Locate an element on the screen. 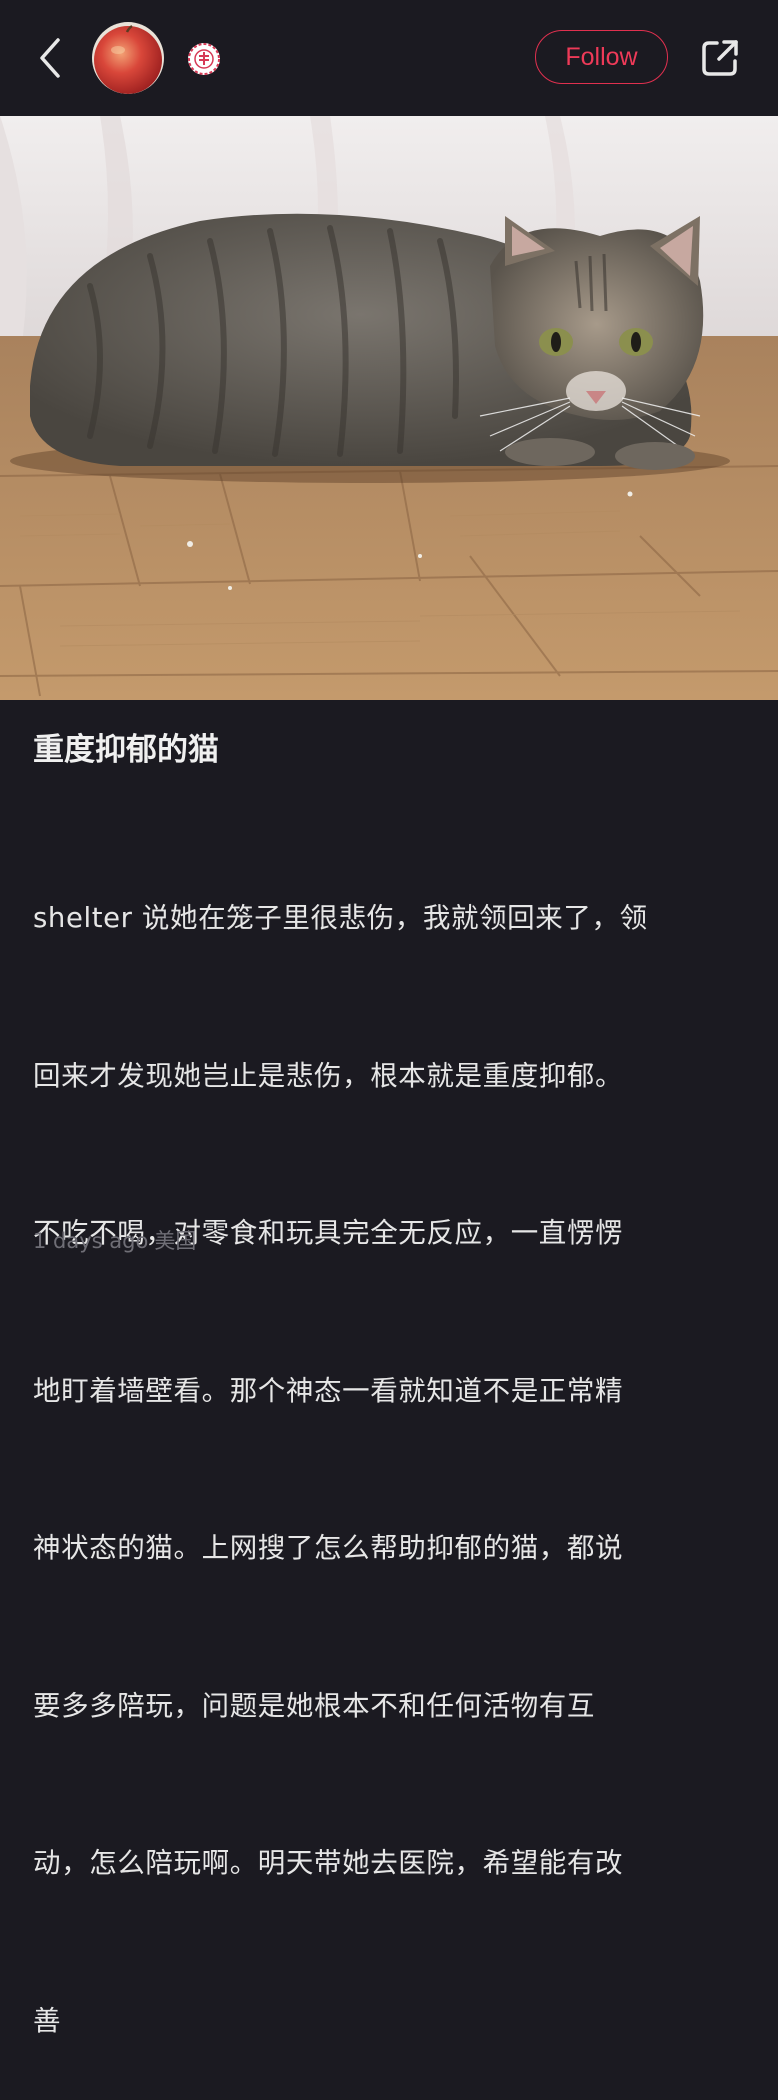 The width and height of the screenshot is (778, 2100). post-title: 重度抑郁的猫 is located at coordinates (126, 750).